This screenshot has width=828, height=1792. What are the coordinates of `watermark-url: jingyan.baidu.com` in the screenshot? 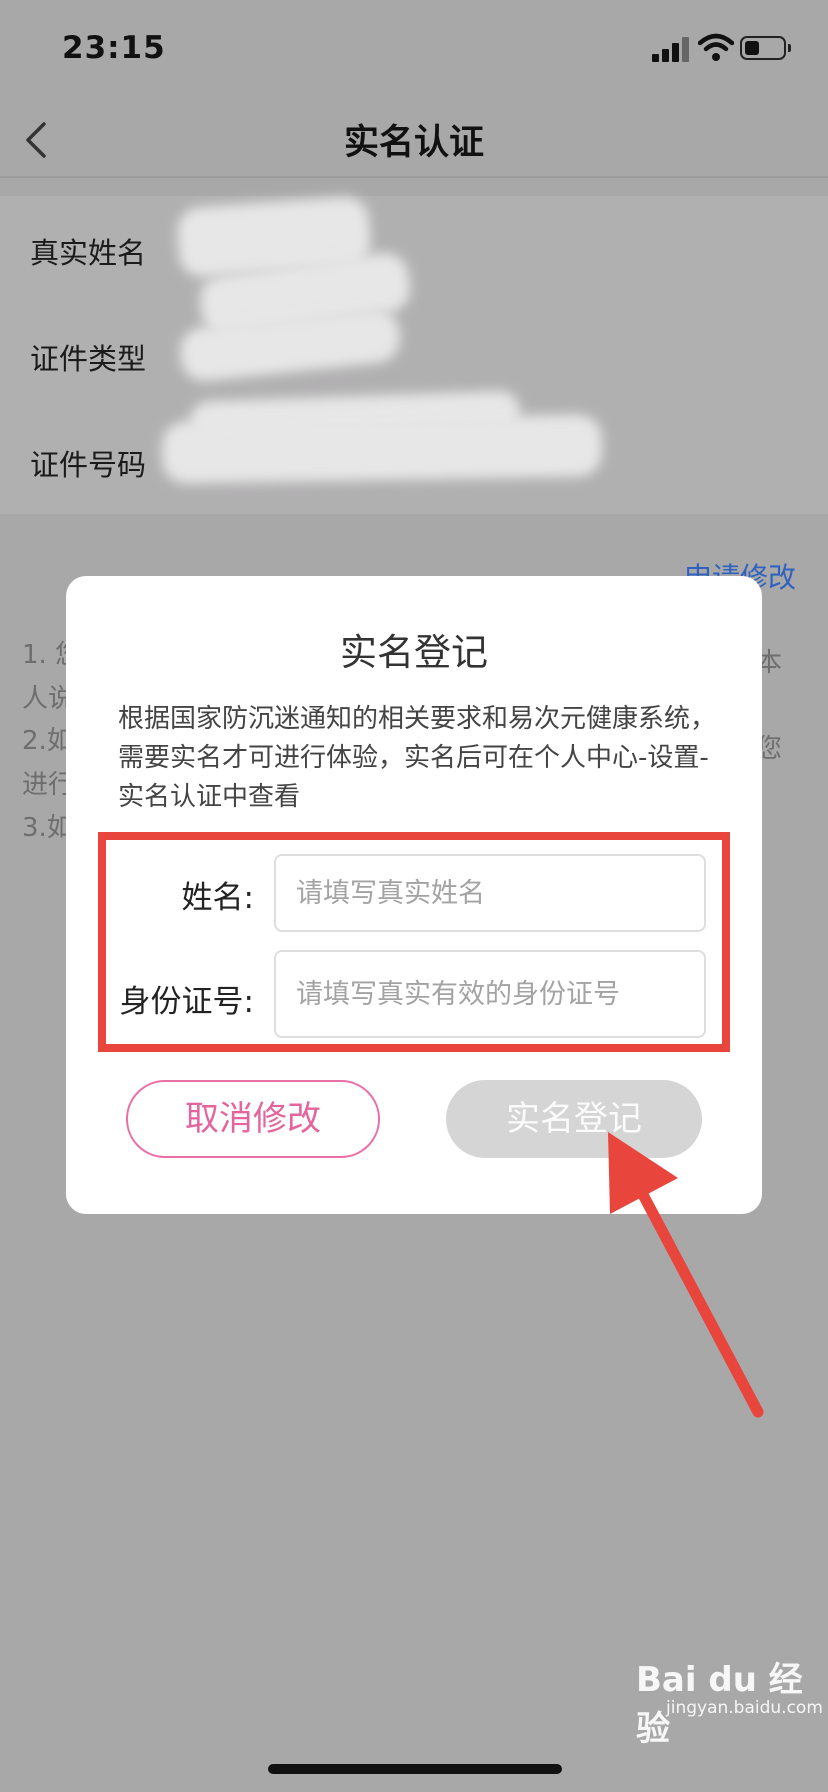 It's located at (744, 1708).